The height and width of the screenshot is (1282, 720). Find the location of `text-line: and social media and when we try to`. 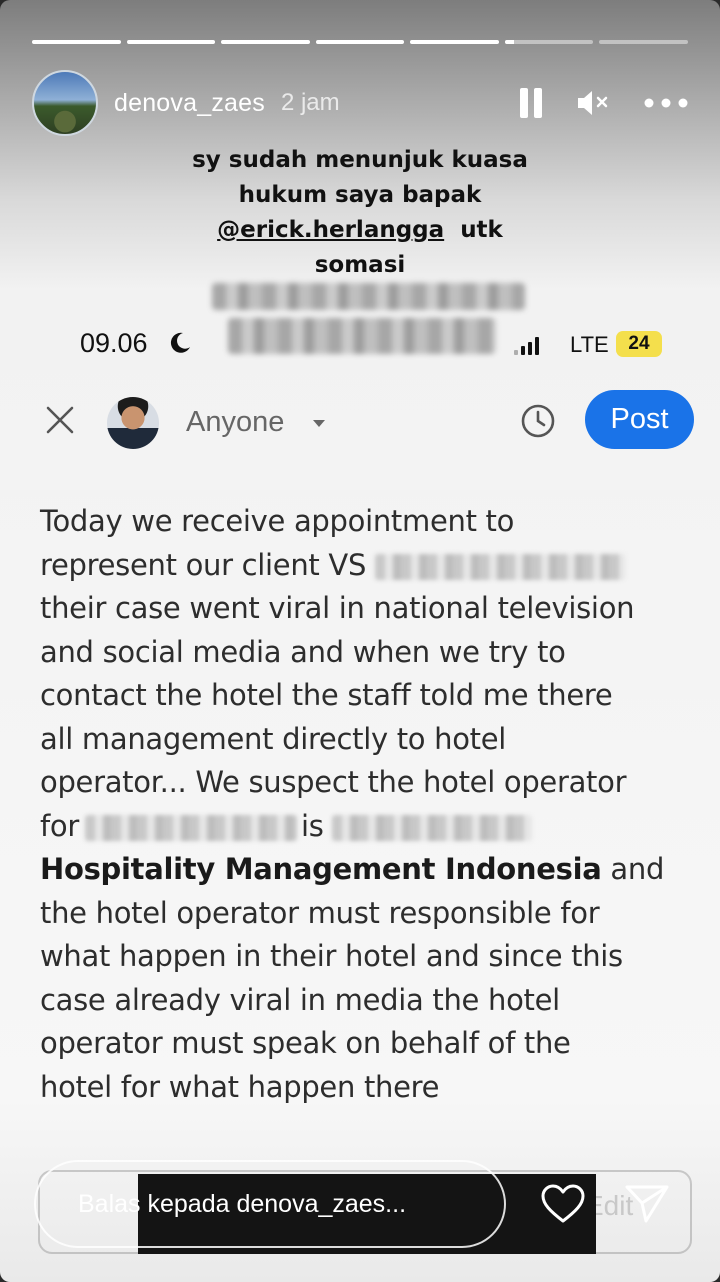

text-line: and social media and when we try to is located at coordinates (303, 651).